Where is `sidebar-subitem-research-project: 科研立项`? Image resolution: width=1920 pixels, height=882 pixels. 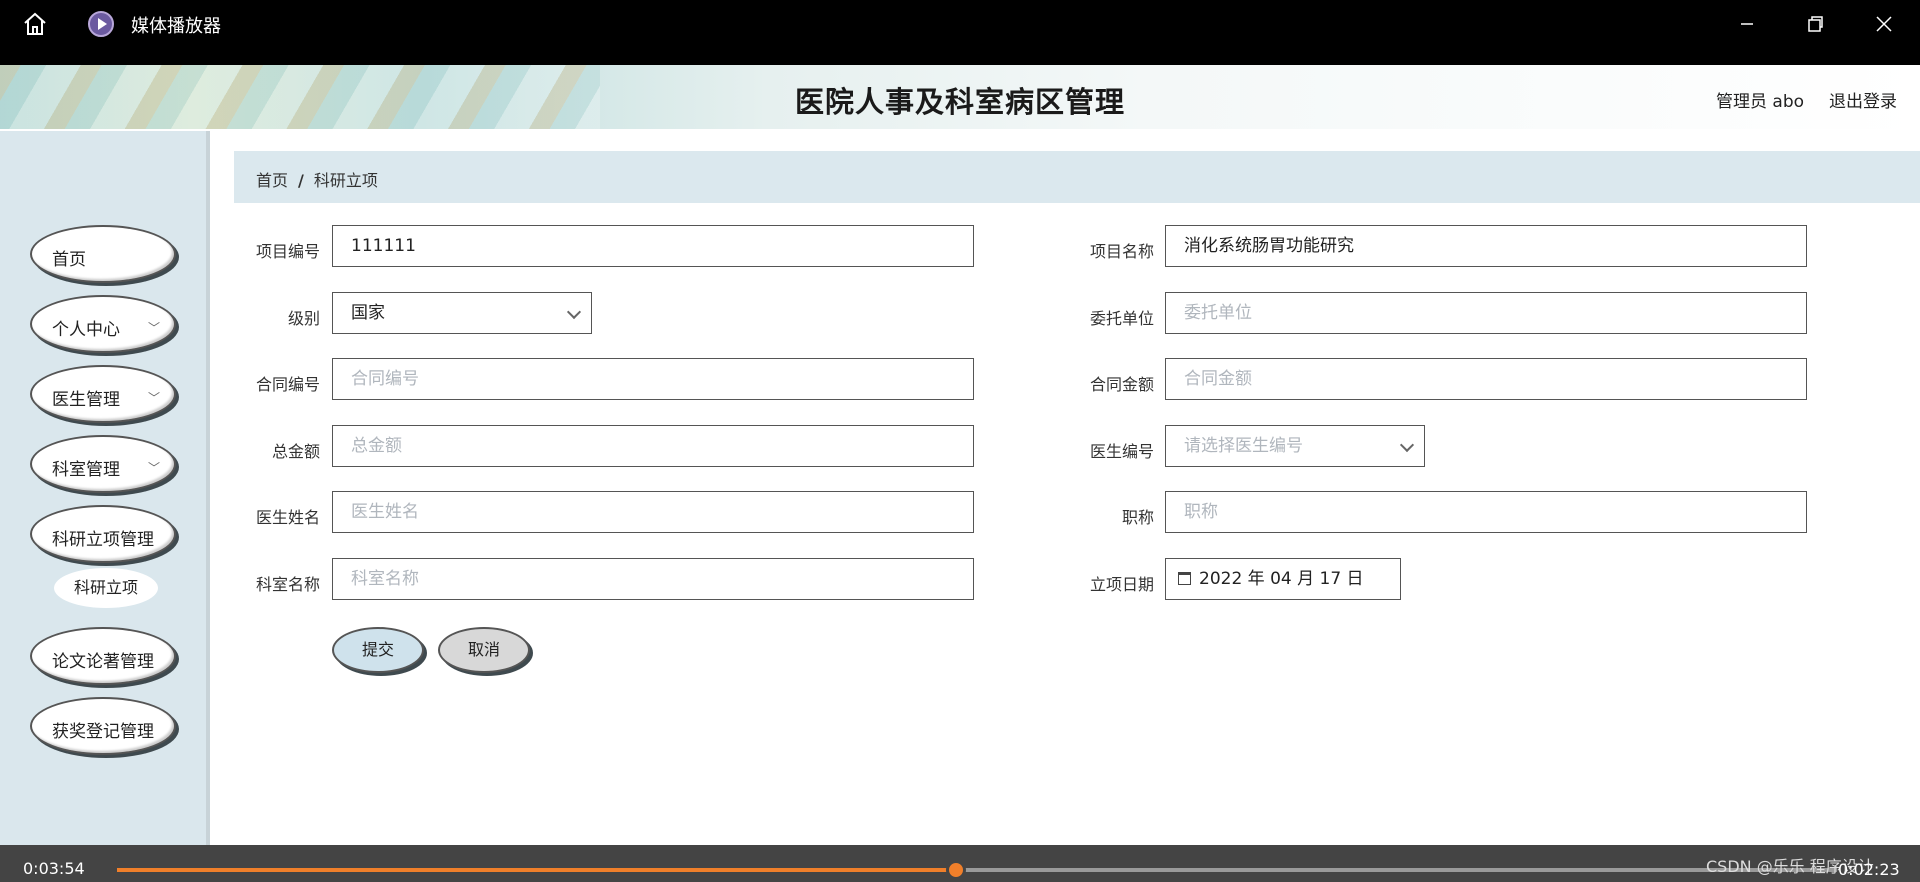
sidebar-subitem-research-project: 科研立项 is located at coordinates (106, 588).